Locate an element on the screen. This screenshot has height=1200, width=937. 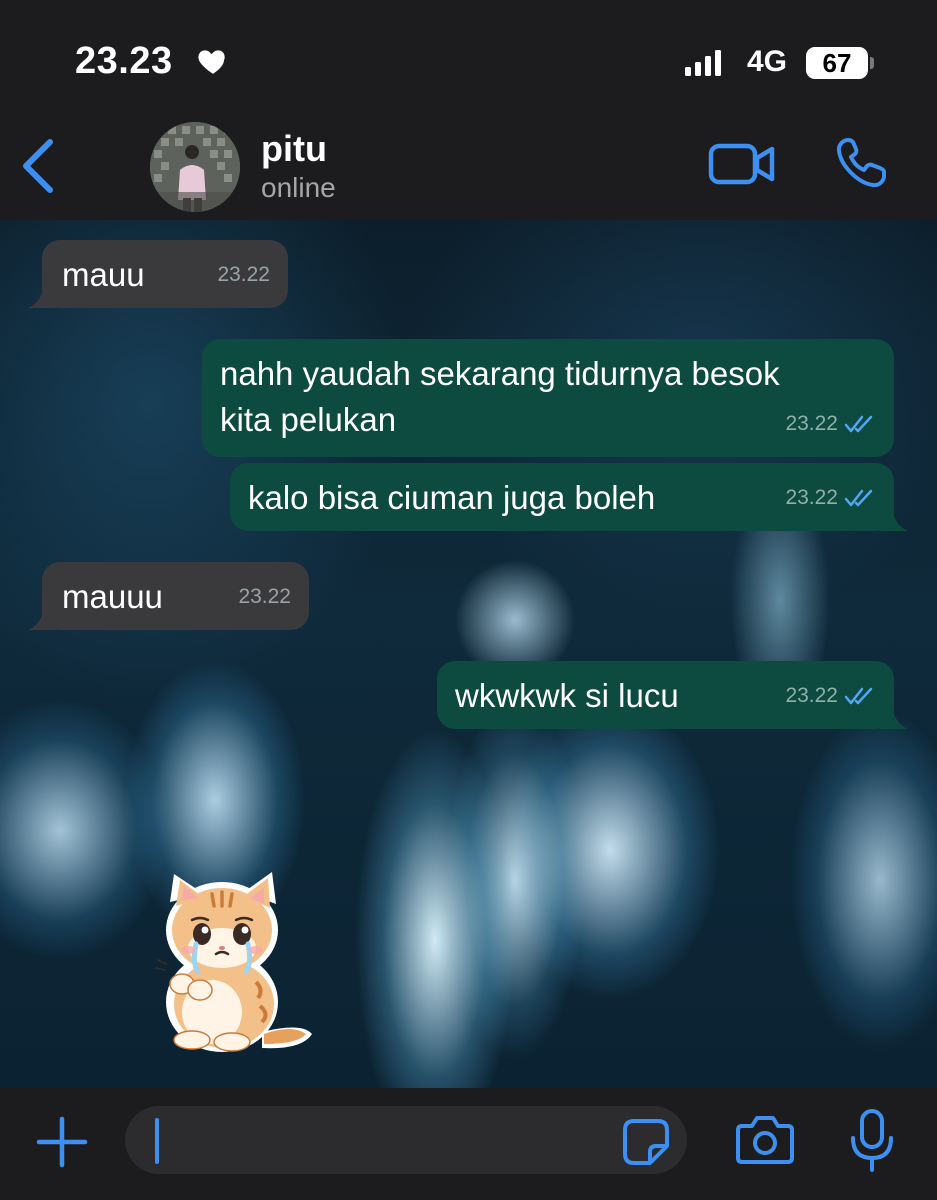
battery-indicator: 67 is located at coordinates (837, 63).